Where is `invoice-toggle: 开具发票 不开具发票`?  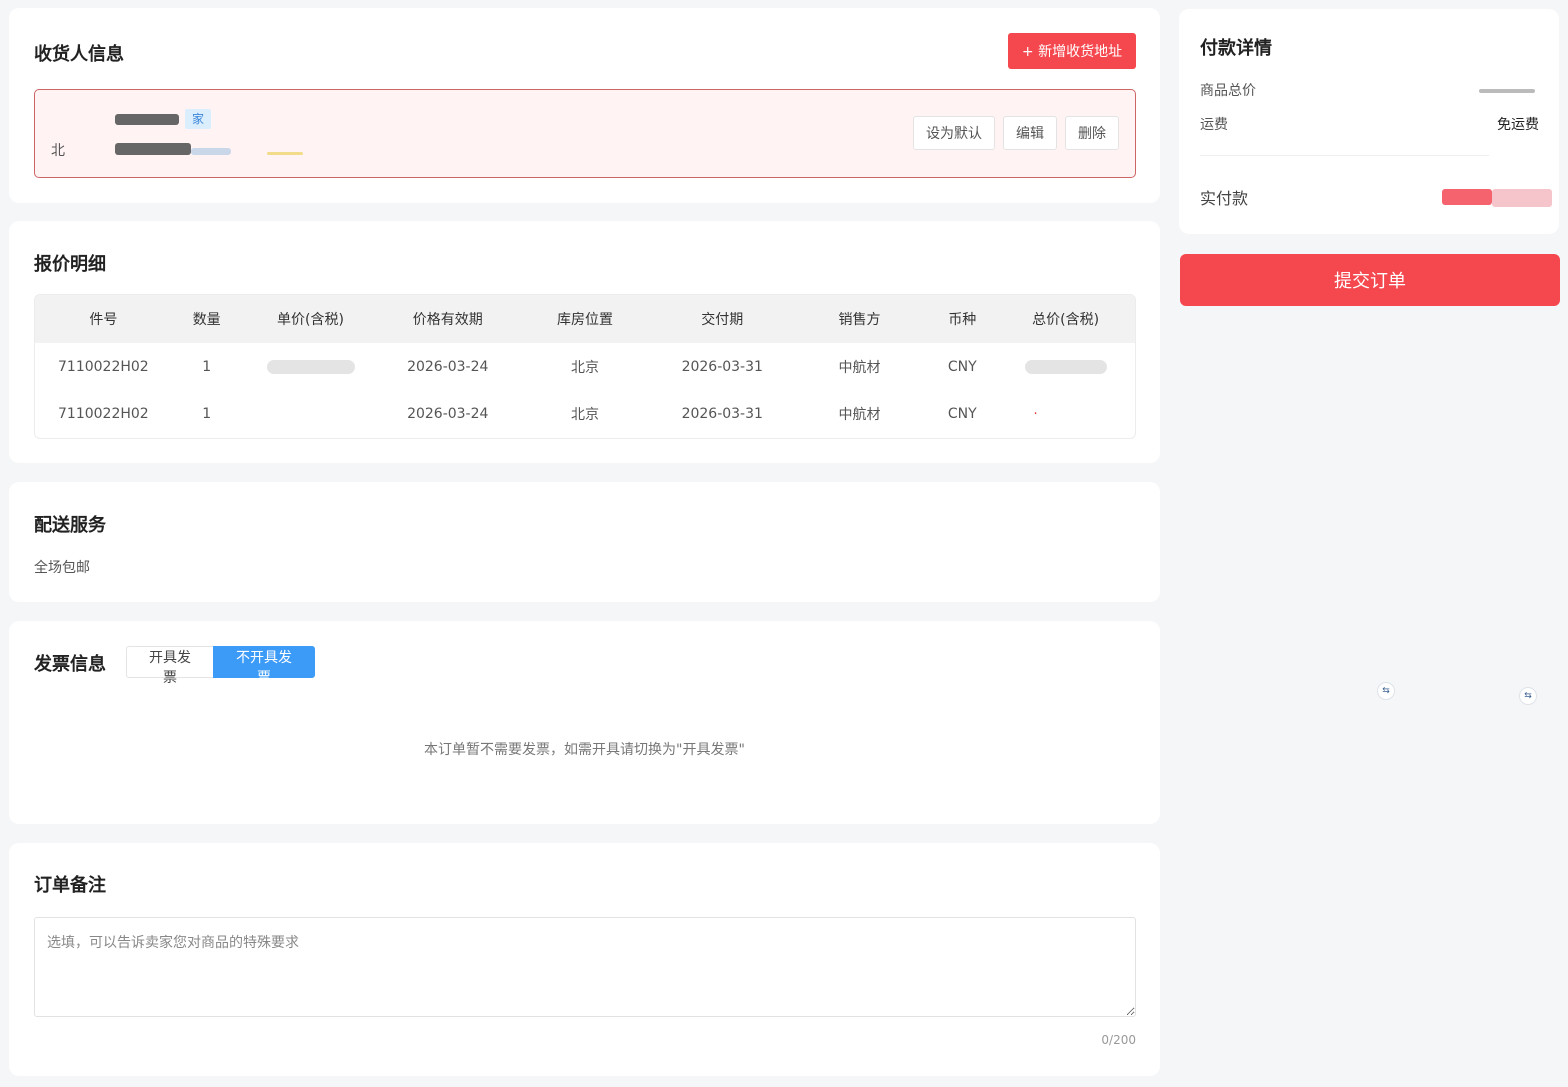
invoice-toggle: 开具发票 不开具发票 is located at coordinates (220, 666).